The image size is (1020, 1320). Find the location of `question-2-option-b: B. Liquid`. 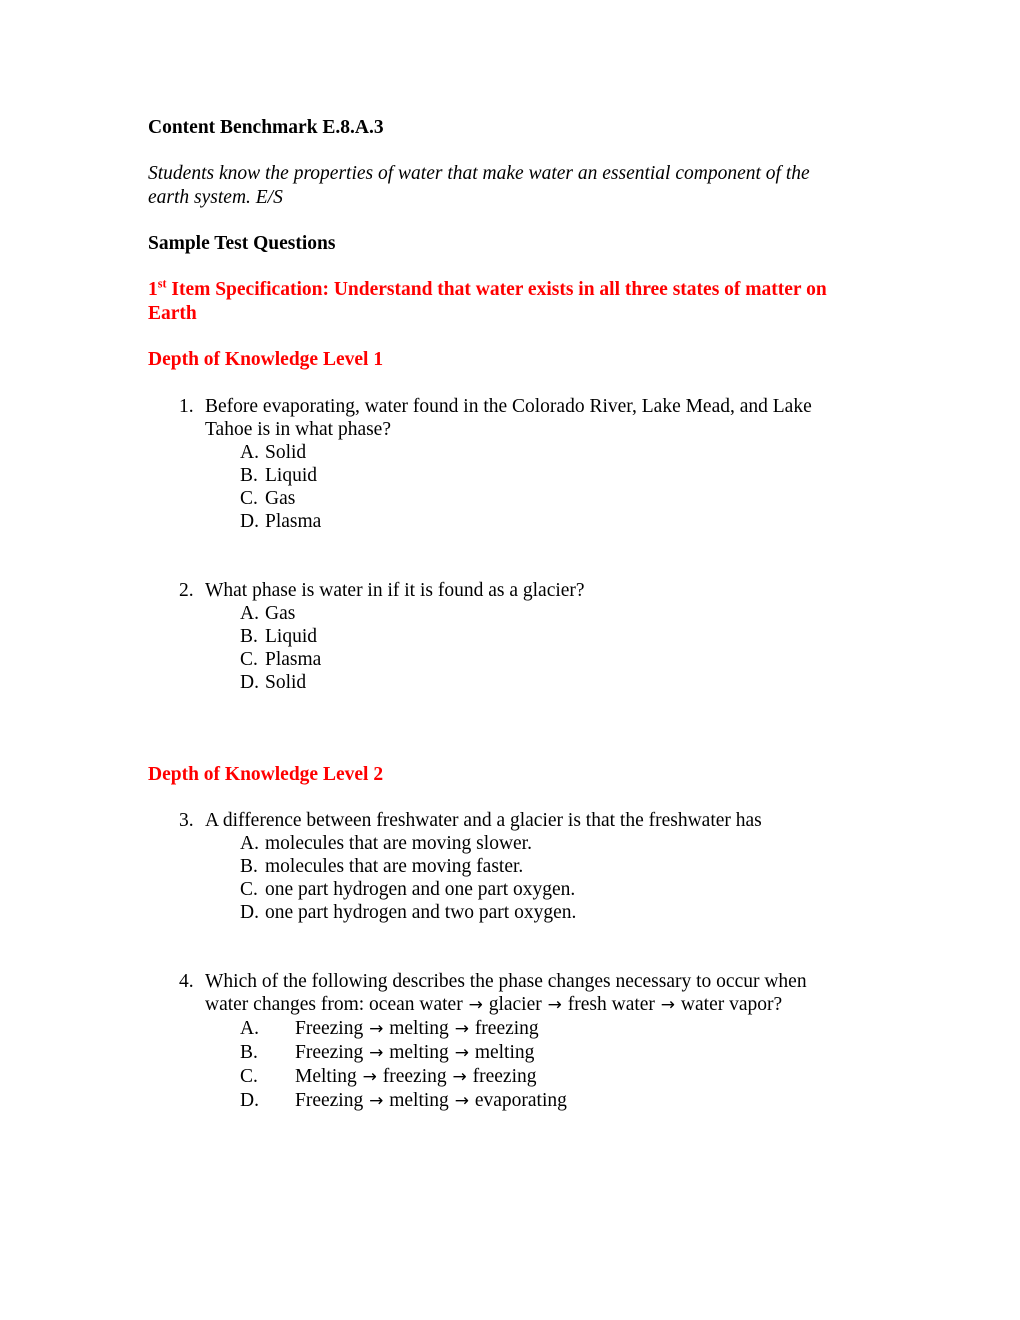

question-2-option-b: B. Liquid is located at coordinates (499, 636).